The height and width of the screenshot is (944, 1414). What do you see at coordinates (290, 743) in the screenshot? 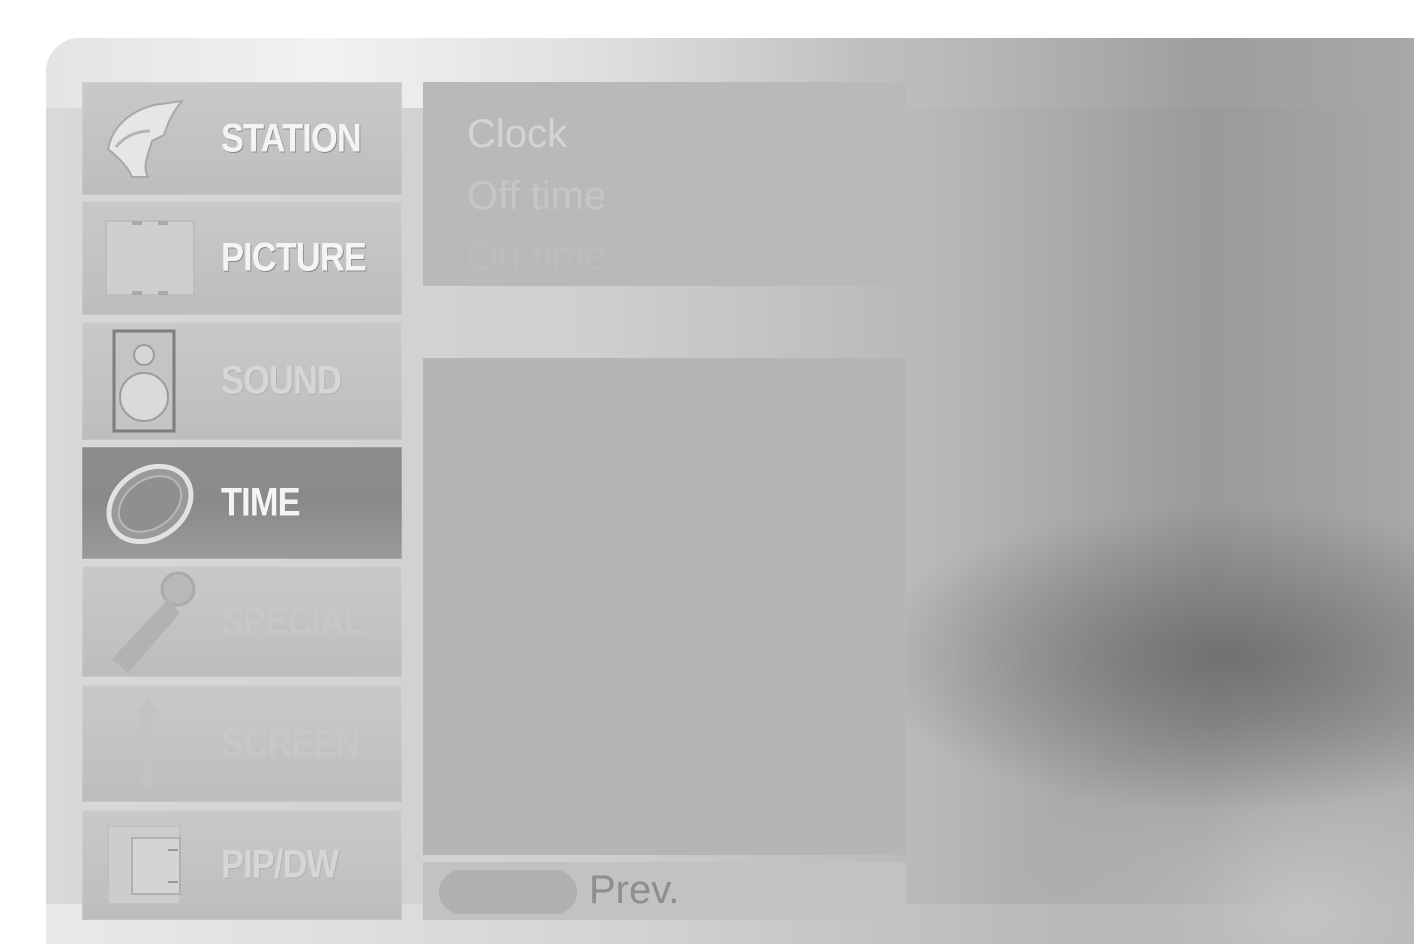
I see `menu-label-screen: SCREEN` at bounding box center [290, 743].